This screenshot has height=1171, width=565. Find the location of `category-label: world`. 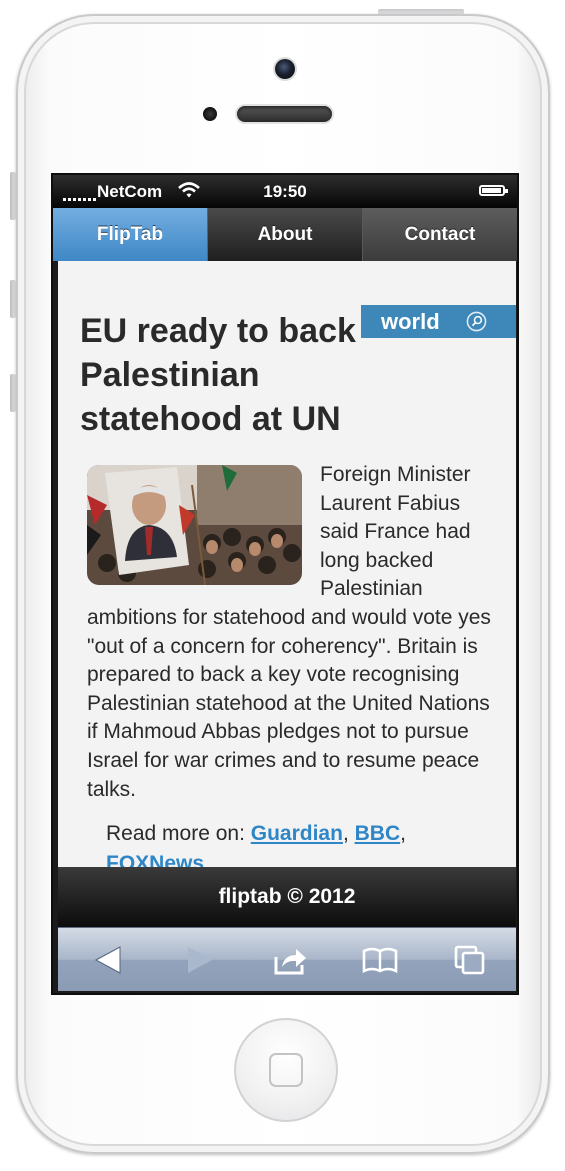

category-label: world is located at coordinates (410, 321).